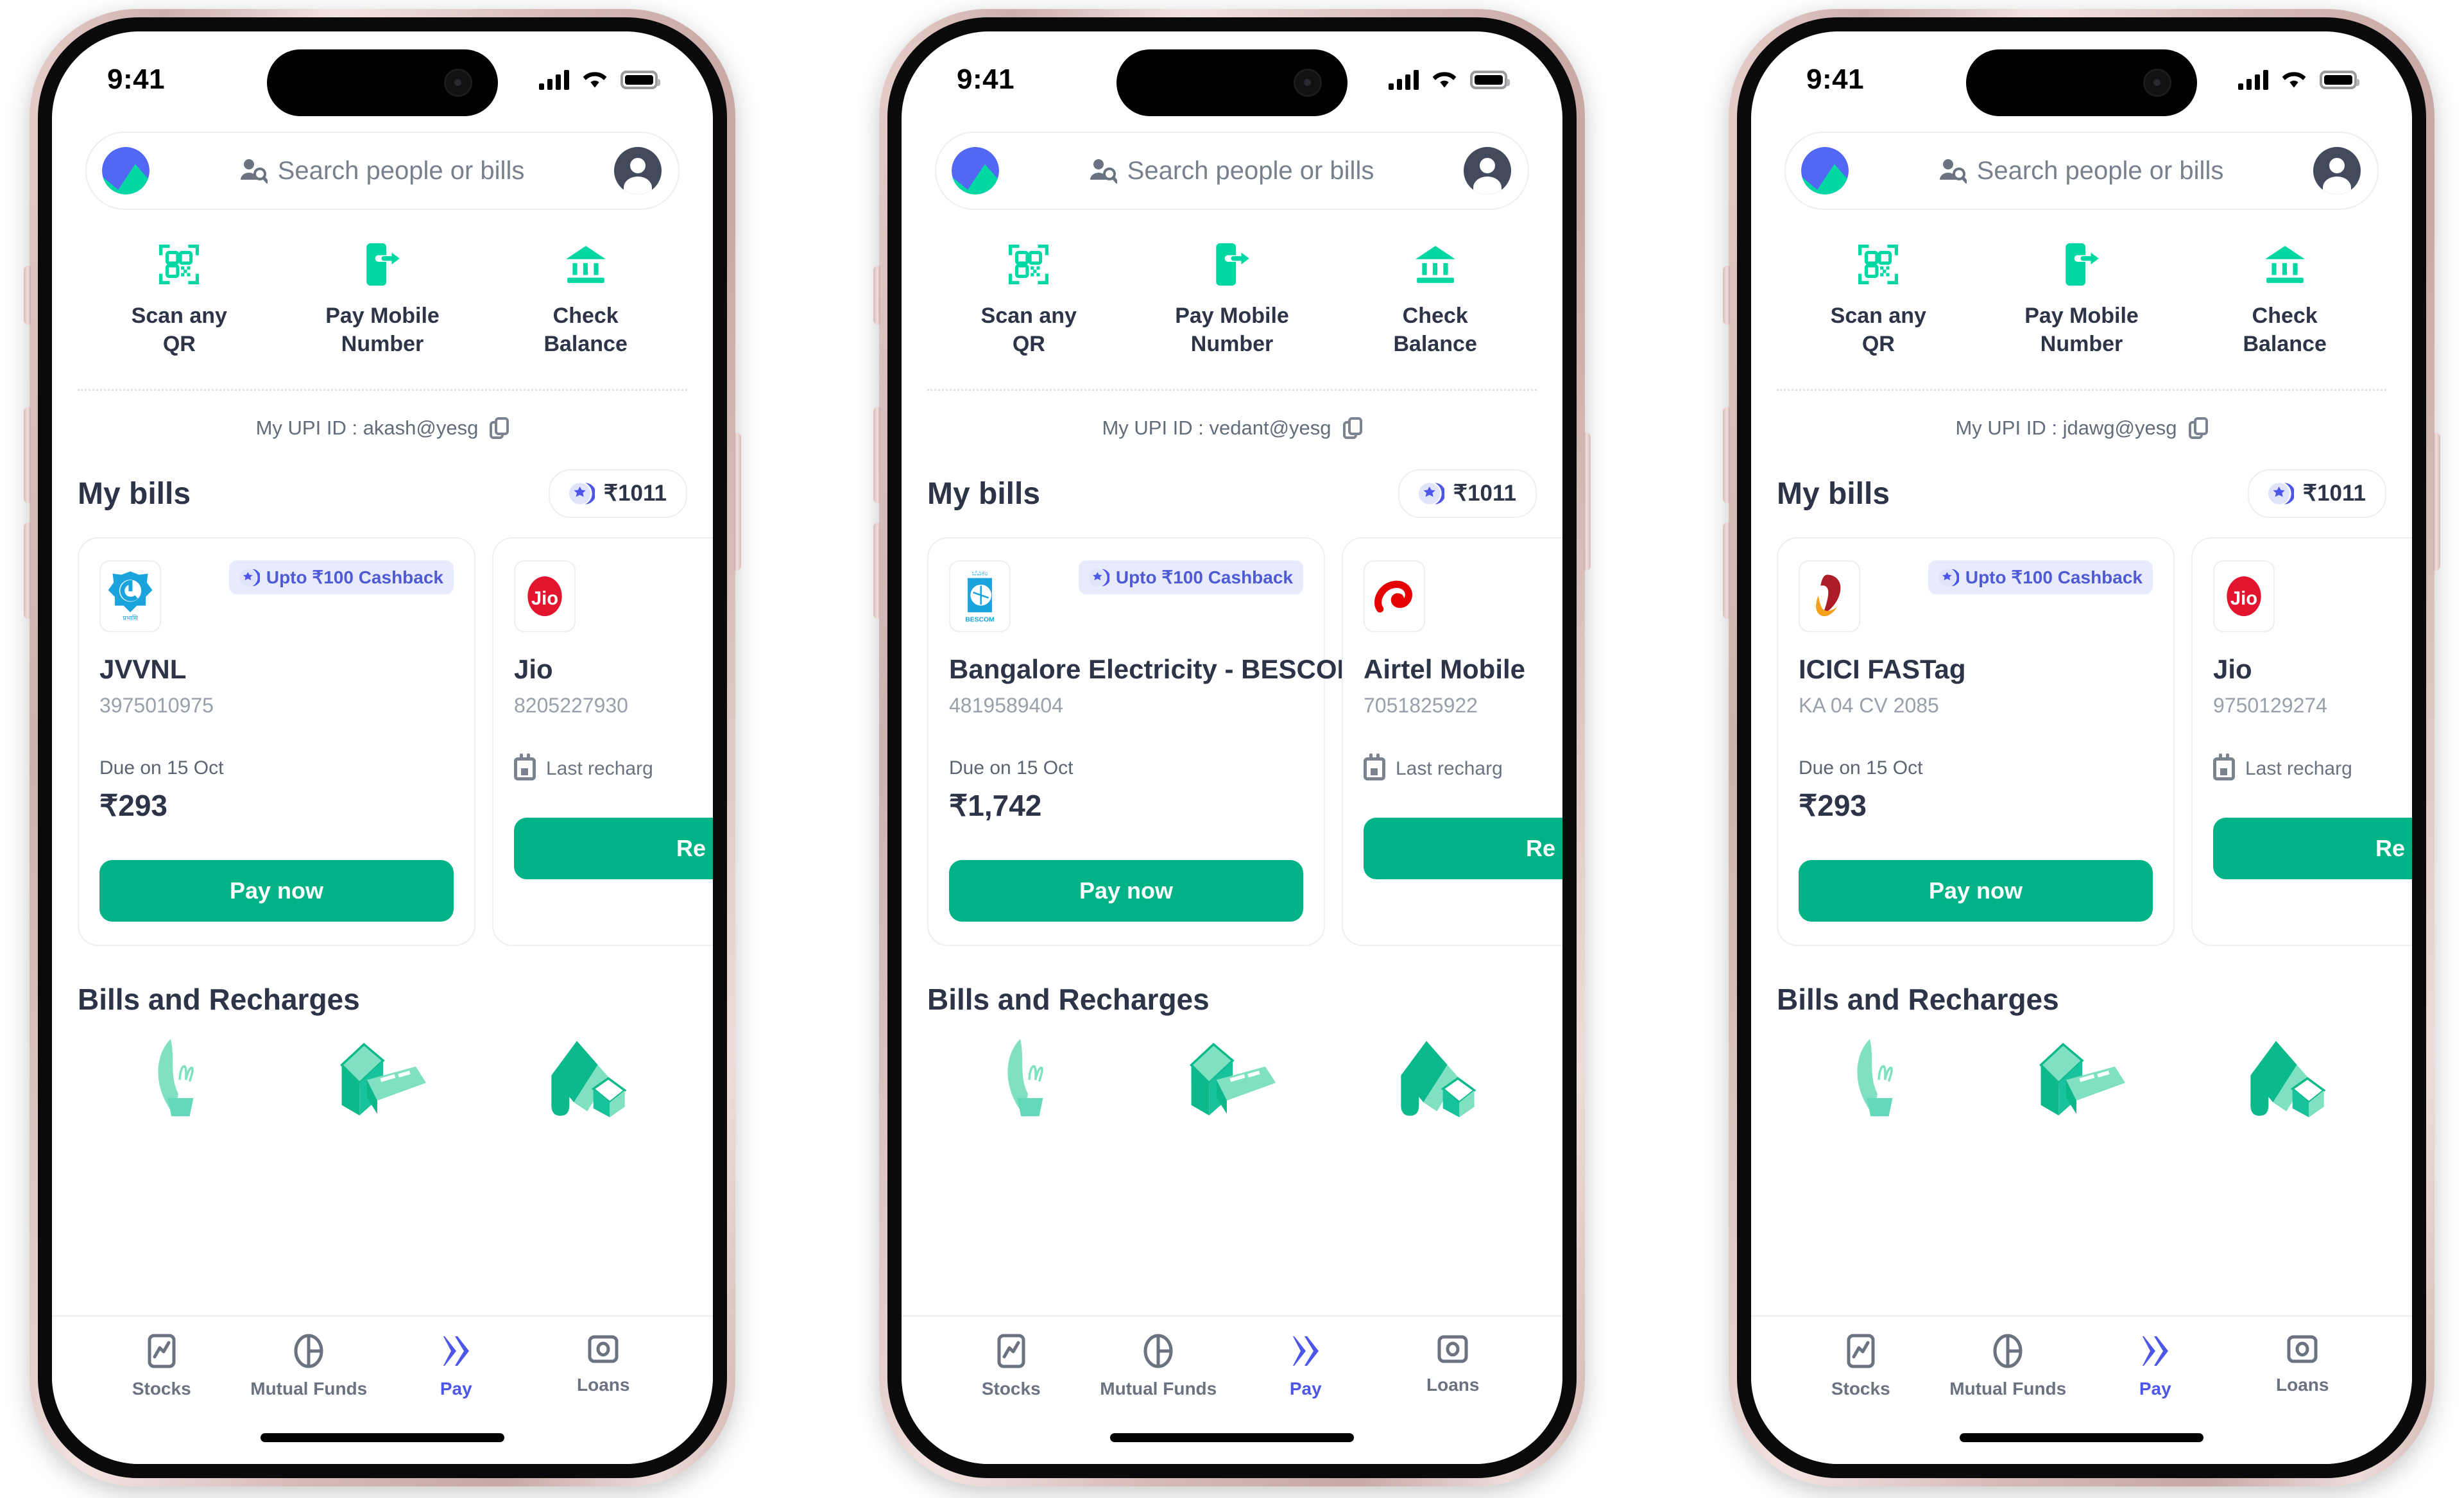 This screenshot has height=1498, width=2464. I want to click on upi-id-label: My UPI ID : akash@yesg, so click(367, 428).